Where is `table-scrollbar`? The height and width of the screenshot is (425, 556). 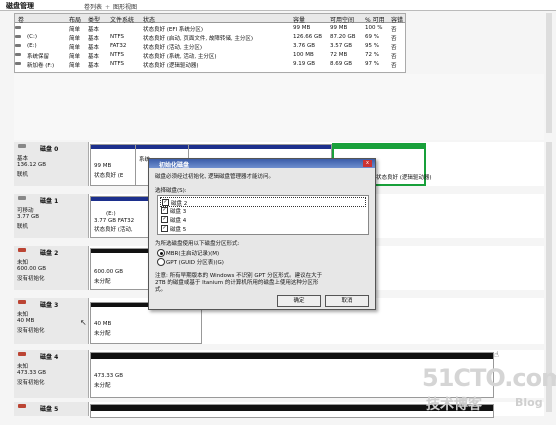 table-scrollbar is located at coordinates (549, 73).